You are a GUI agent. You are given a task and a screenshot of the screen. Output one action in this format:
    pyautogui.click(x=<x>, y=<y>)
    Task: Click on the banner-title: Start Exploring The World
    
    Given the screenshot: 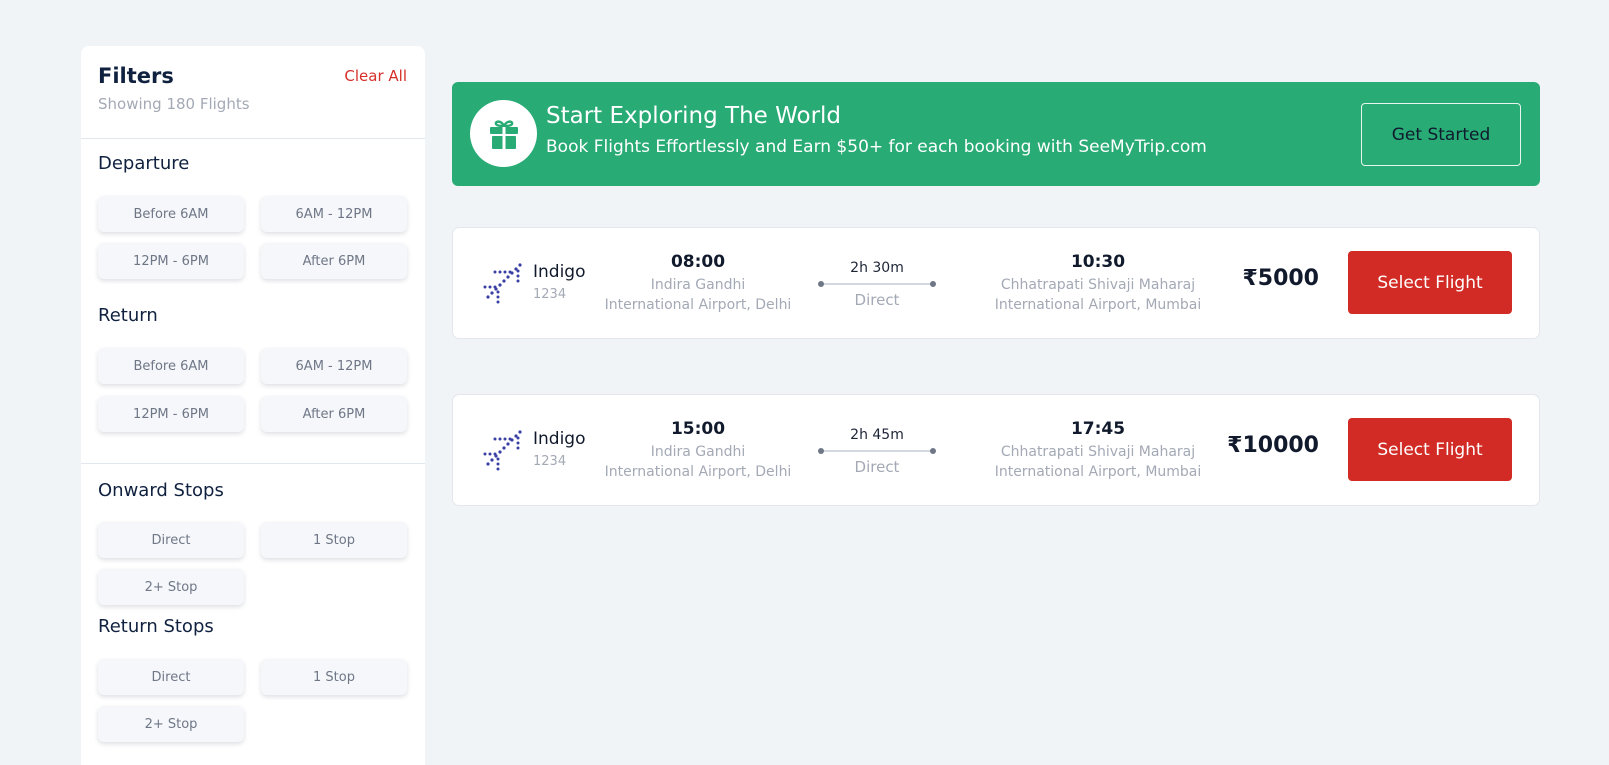 What is the action you would take?
    pyautogui.click(x=694, y=116)
    